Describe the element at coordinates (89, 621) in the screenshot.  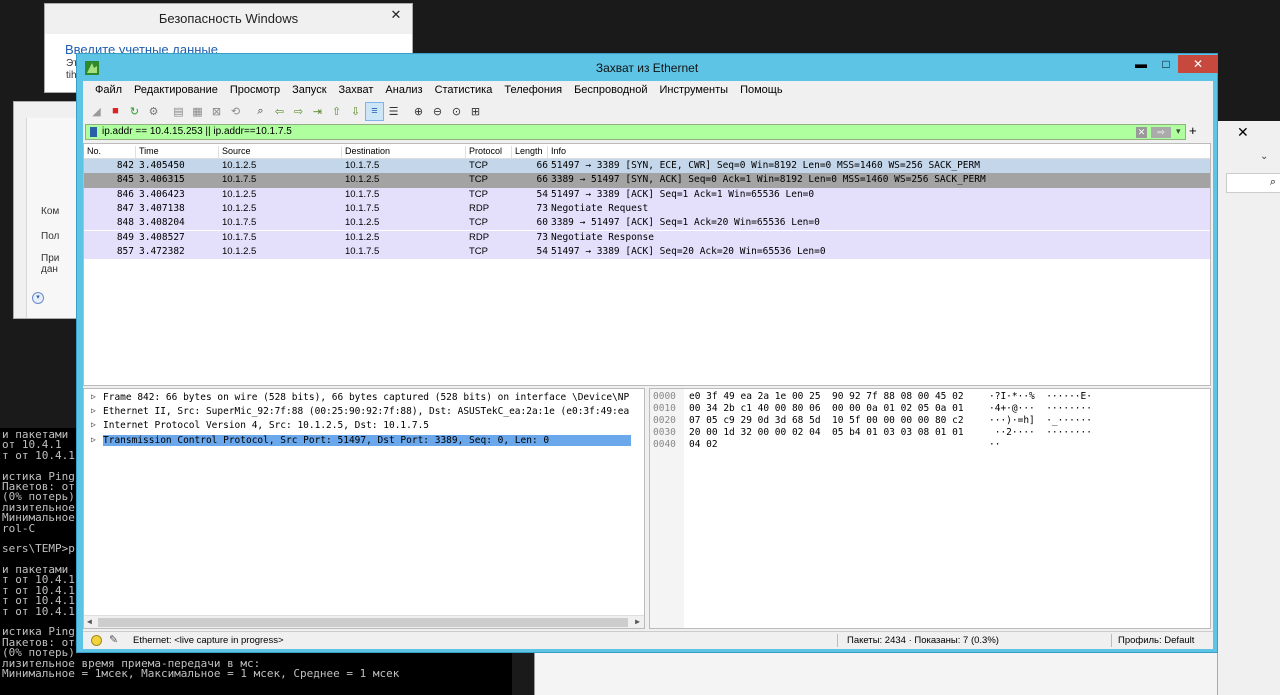
I see `scroll-left-icon: ◀` at that location.